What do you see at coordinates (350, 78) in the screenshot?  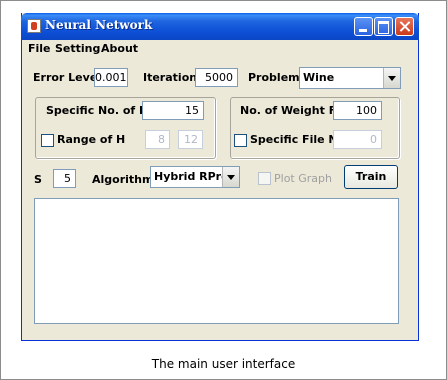 I see `problem-dropdown: Wine` at bounding box center [350, 78].